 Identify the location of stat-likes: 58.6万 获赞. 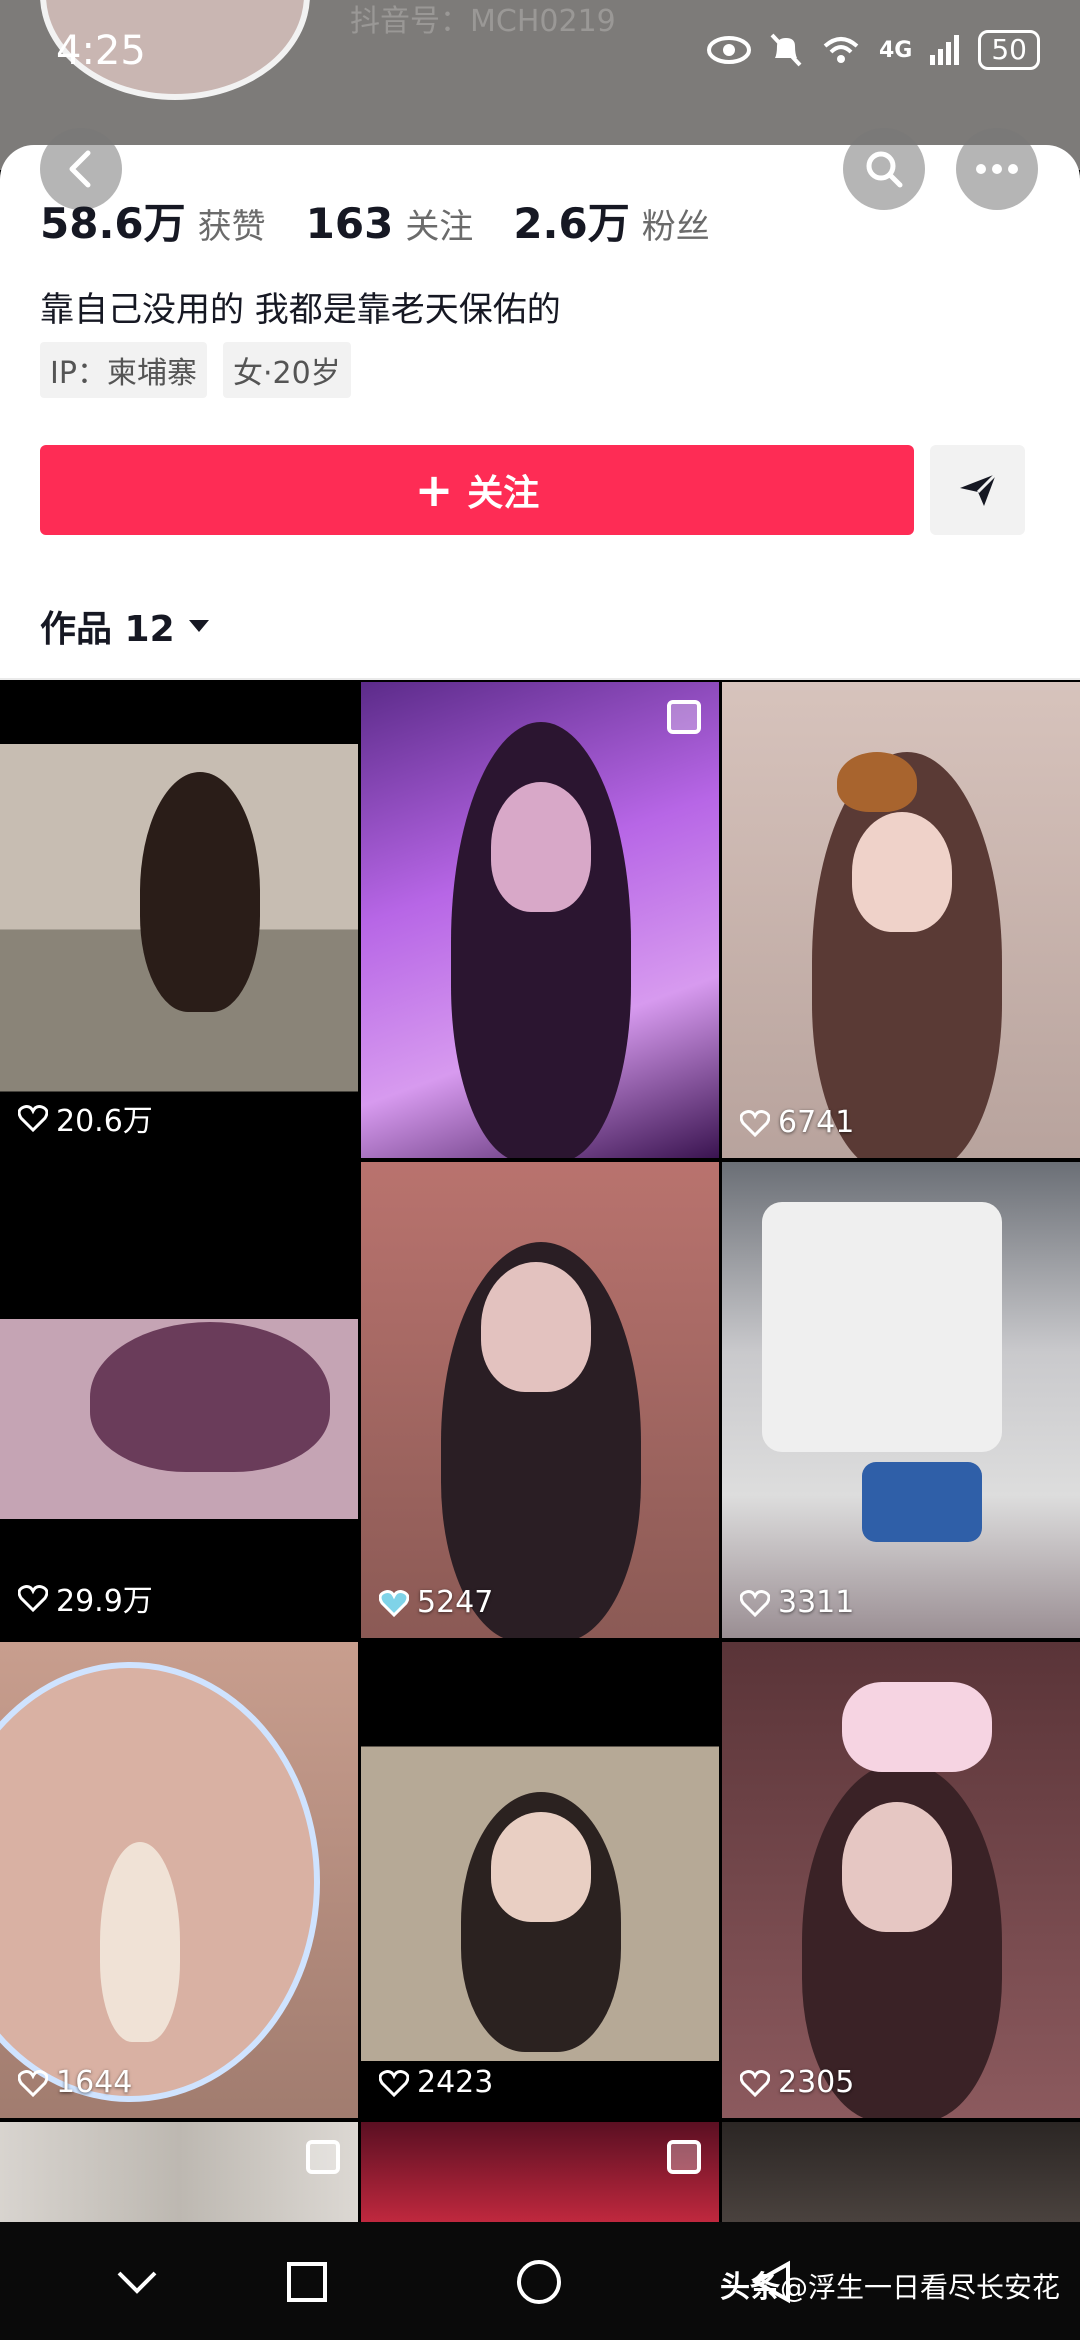
(153, 220).